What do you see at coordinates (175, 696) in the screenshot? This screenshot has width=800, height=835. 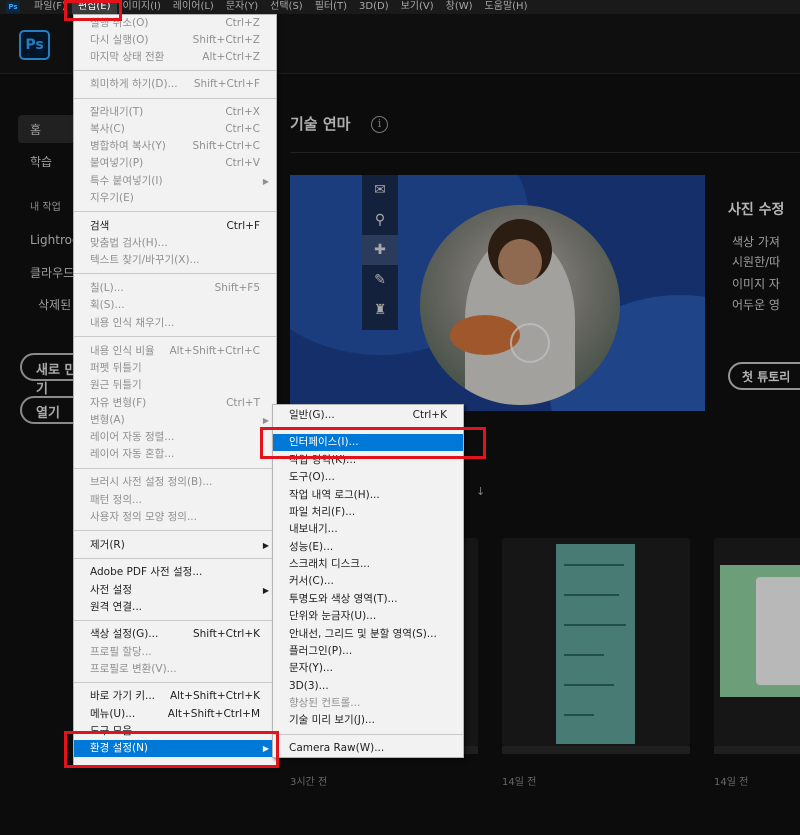 I see `menu-item-keyboard-shortcuts: 바로 가기 키... Alt+Shift+Ctrl+K` at bounding box center [175, 696].